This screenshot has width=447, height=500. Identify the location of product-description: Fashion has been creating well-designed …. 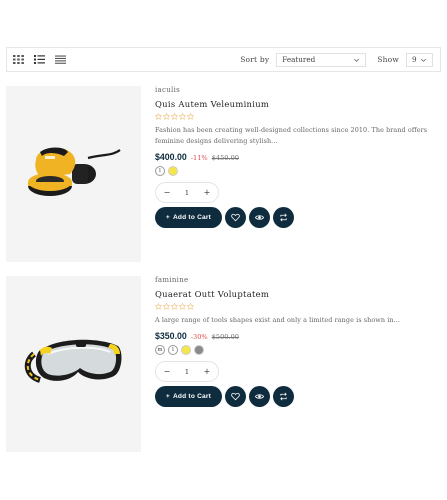
(291, 135).